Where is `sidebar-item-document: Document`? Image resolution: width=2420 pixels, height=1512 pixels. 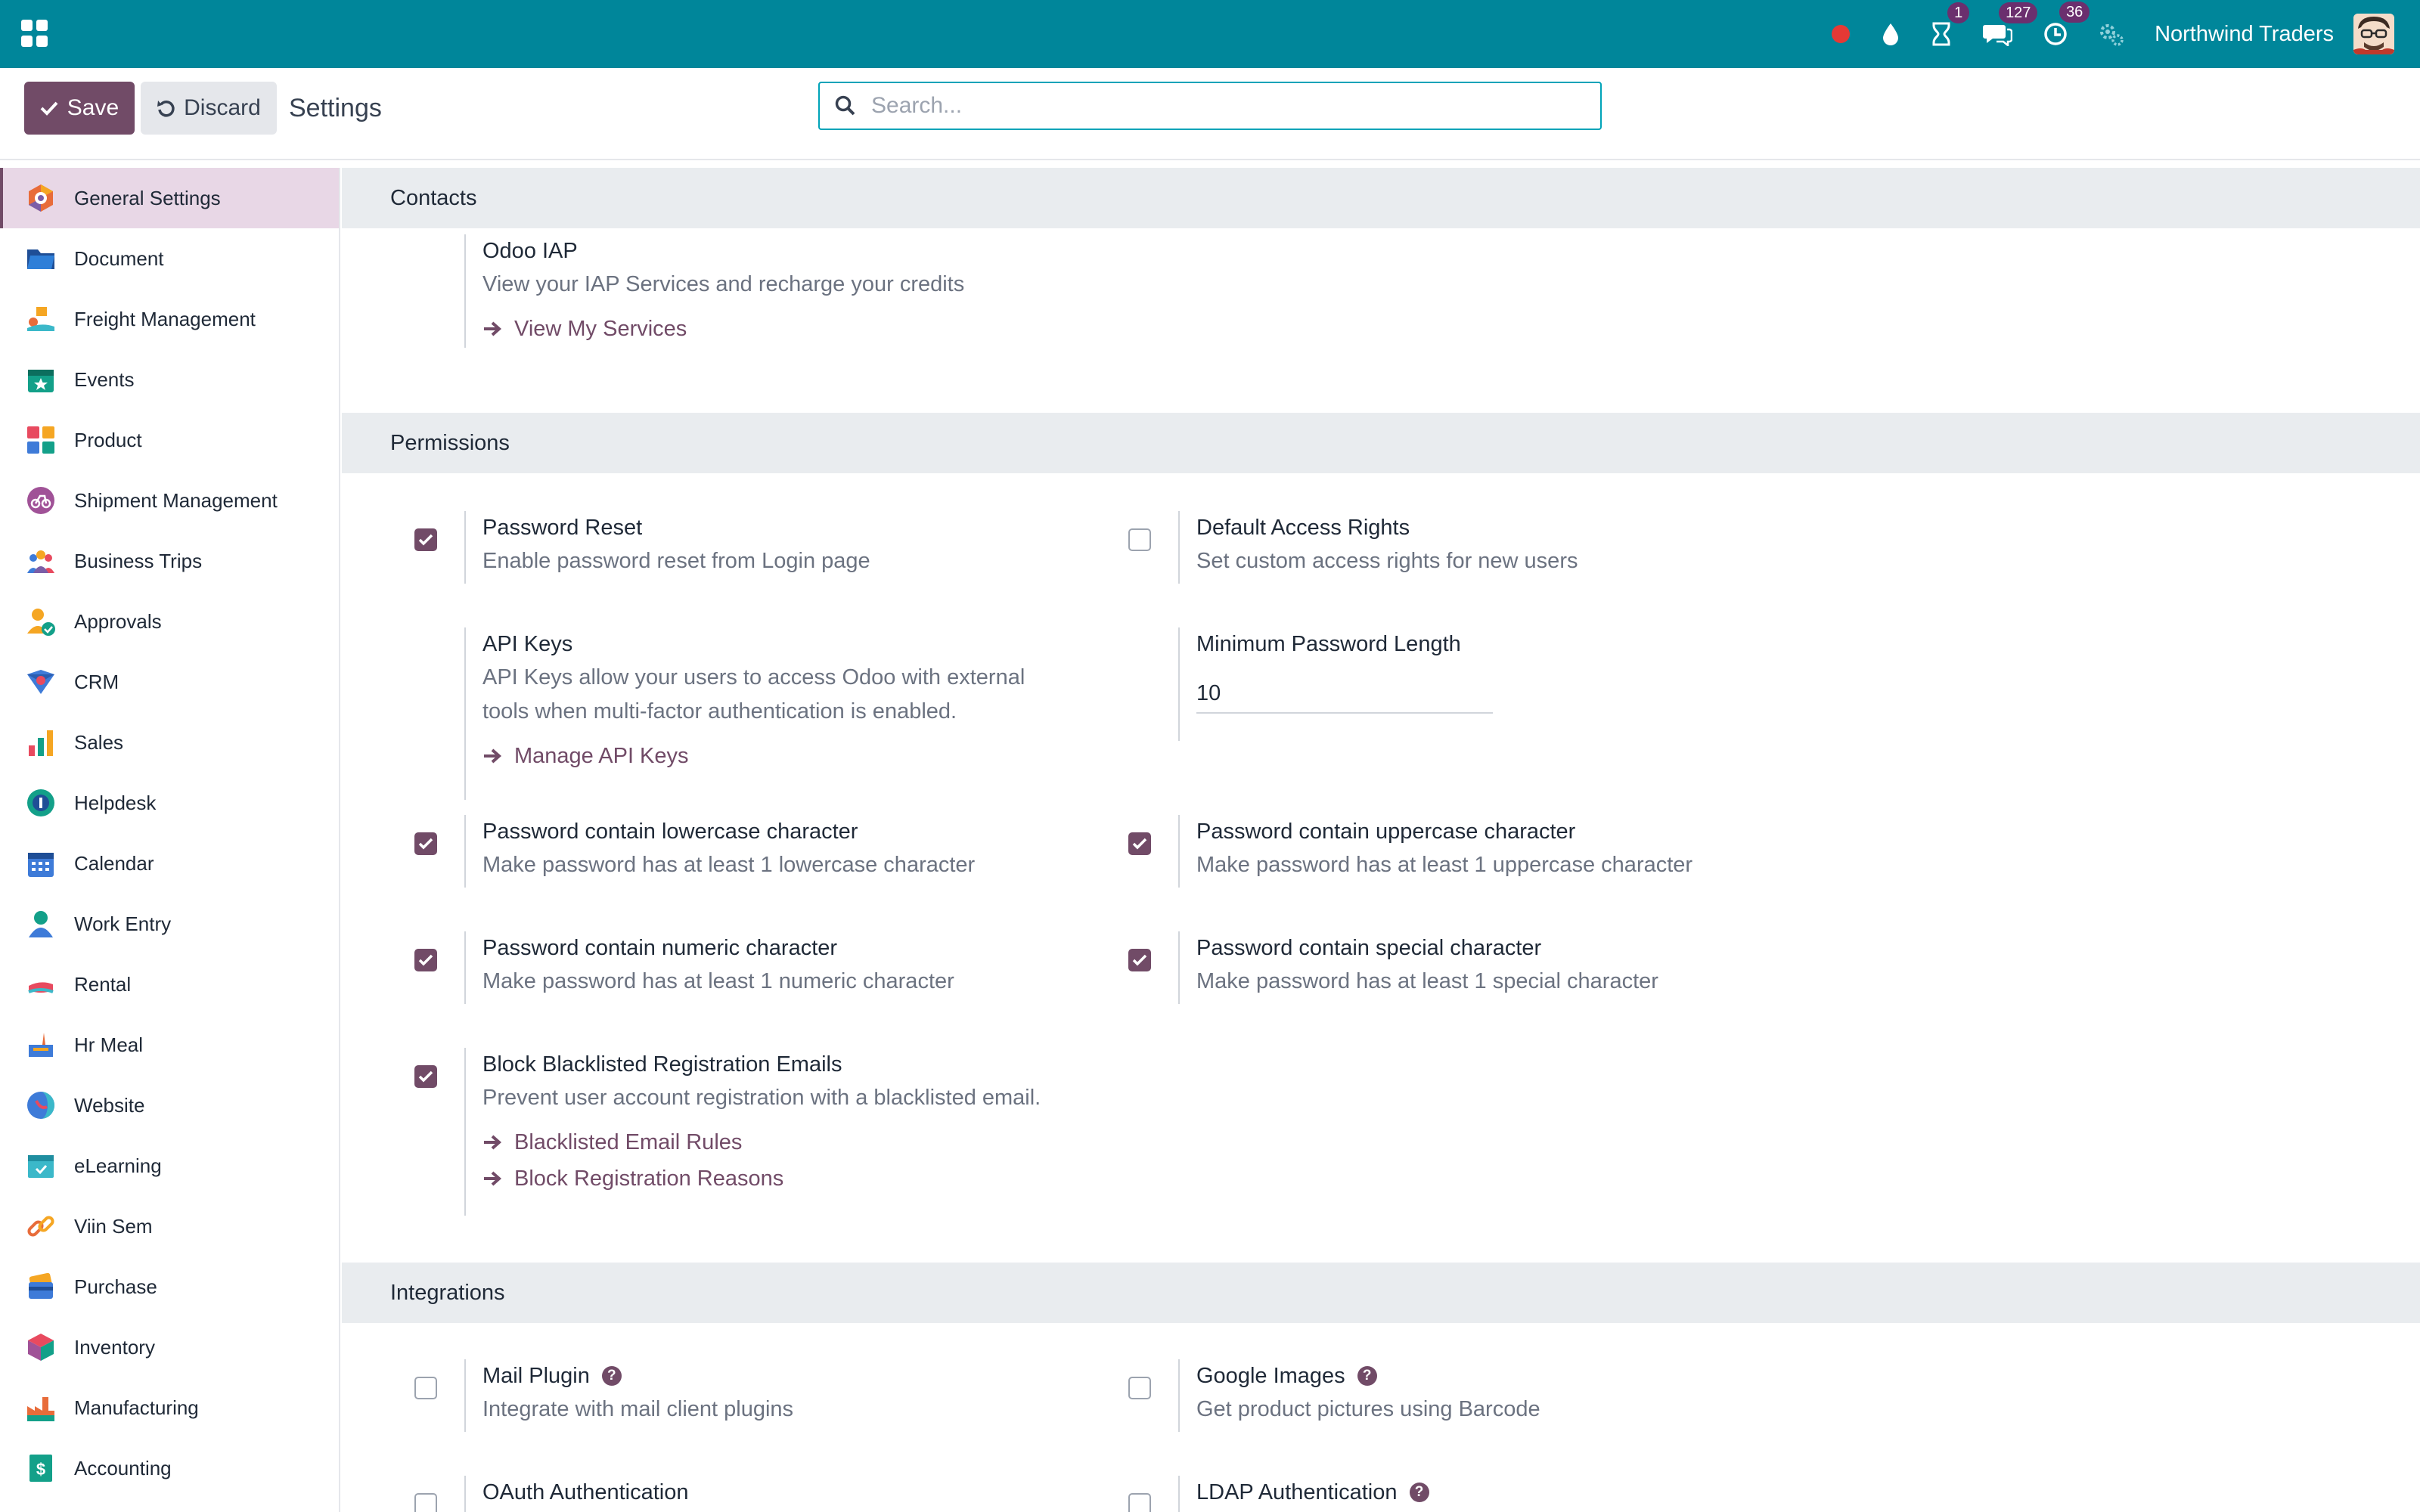 sidebar-item-document: Document is located at coordinates (169, 258).